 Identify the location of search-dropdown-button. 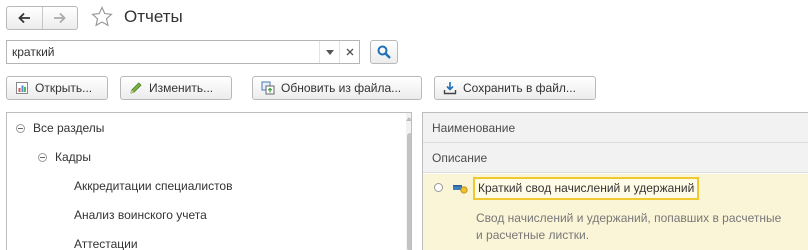
(329, 52).